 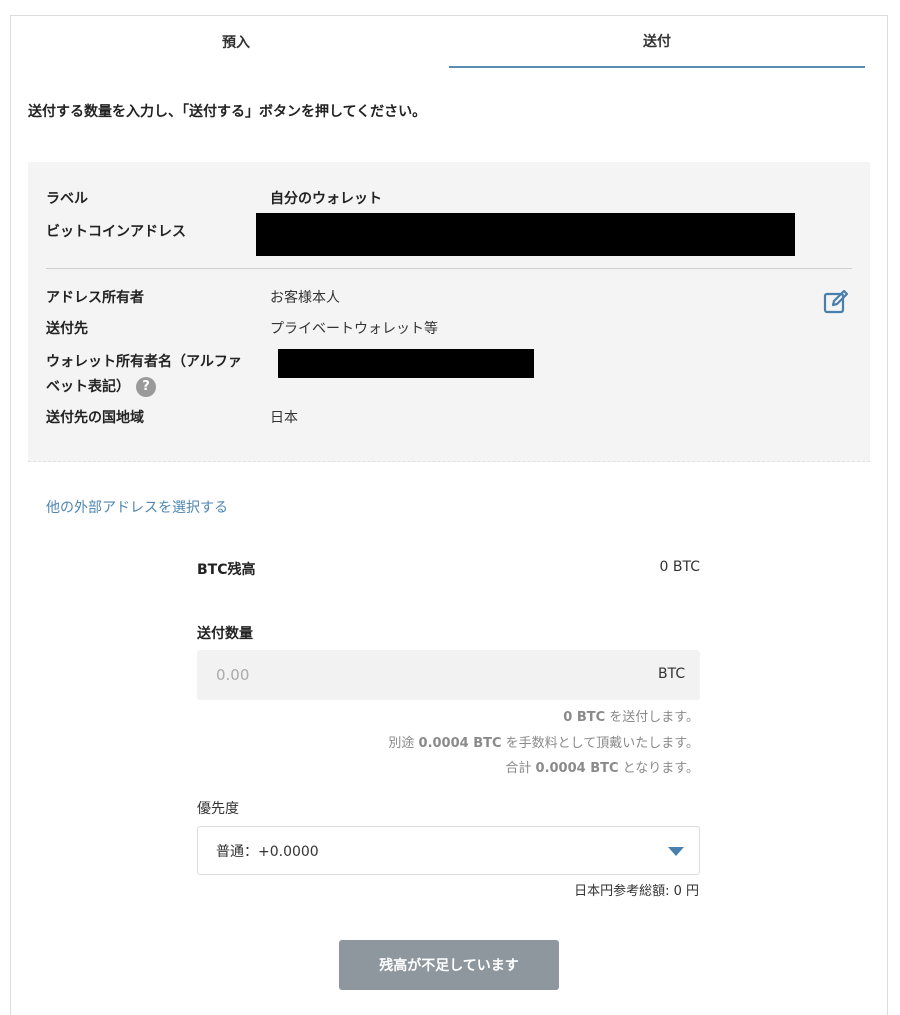 I want to click on wallet-owner-name-key-line1: ウォレット所有者名（アルファ, so click(x=144, y=362).